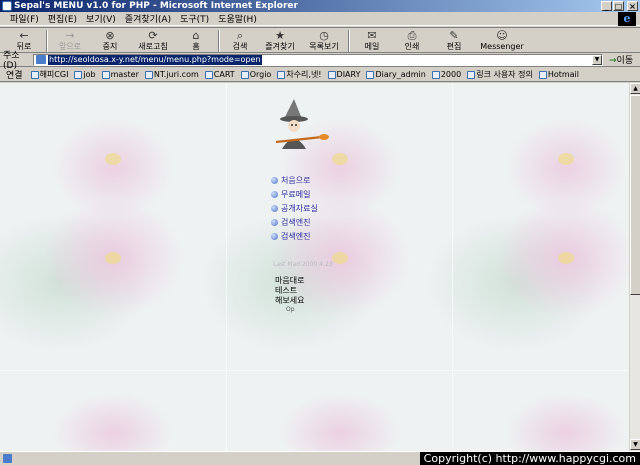  I want to click on menu-help: 도움말(H), so click(237, 18).